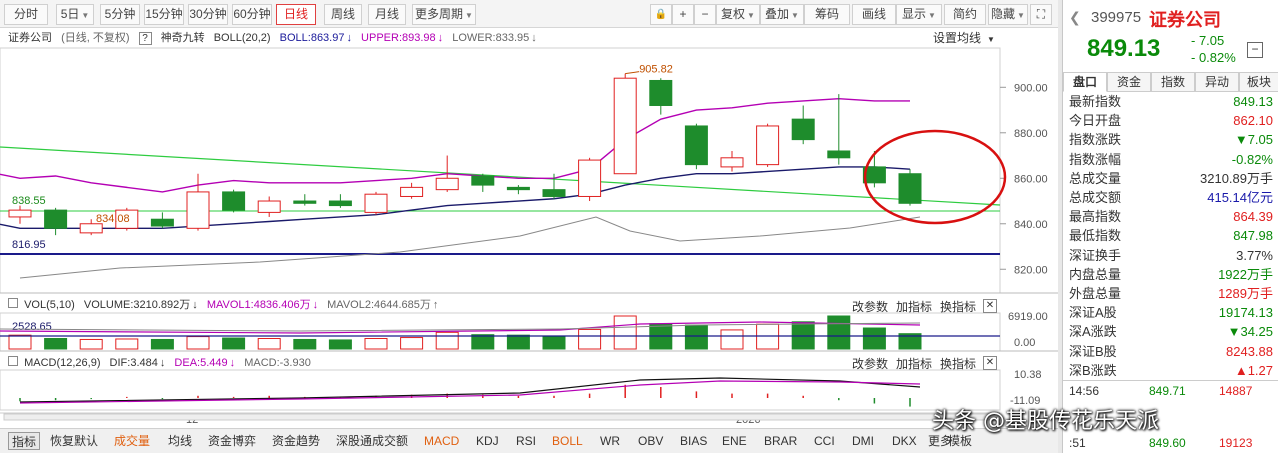 The image size is (1278, 453). What do you see at coordinates (526, 441) in the screenshot?
I see `indicator-tab: RSI` at bounding box center [526, 441].